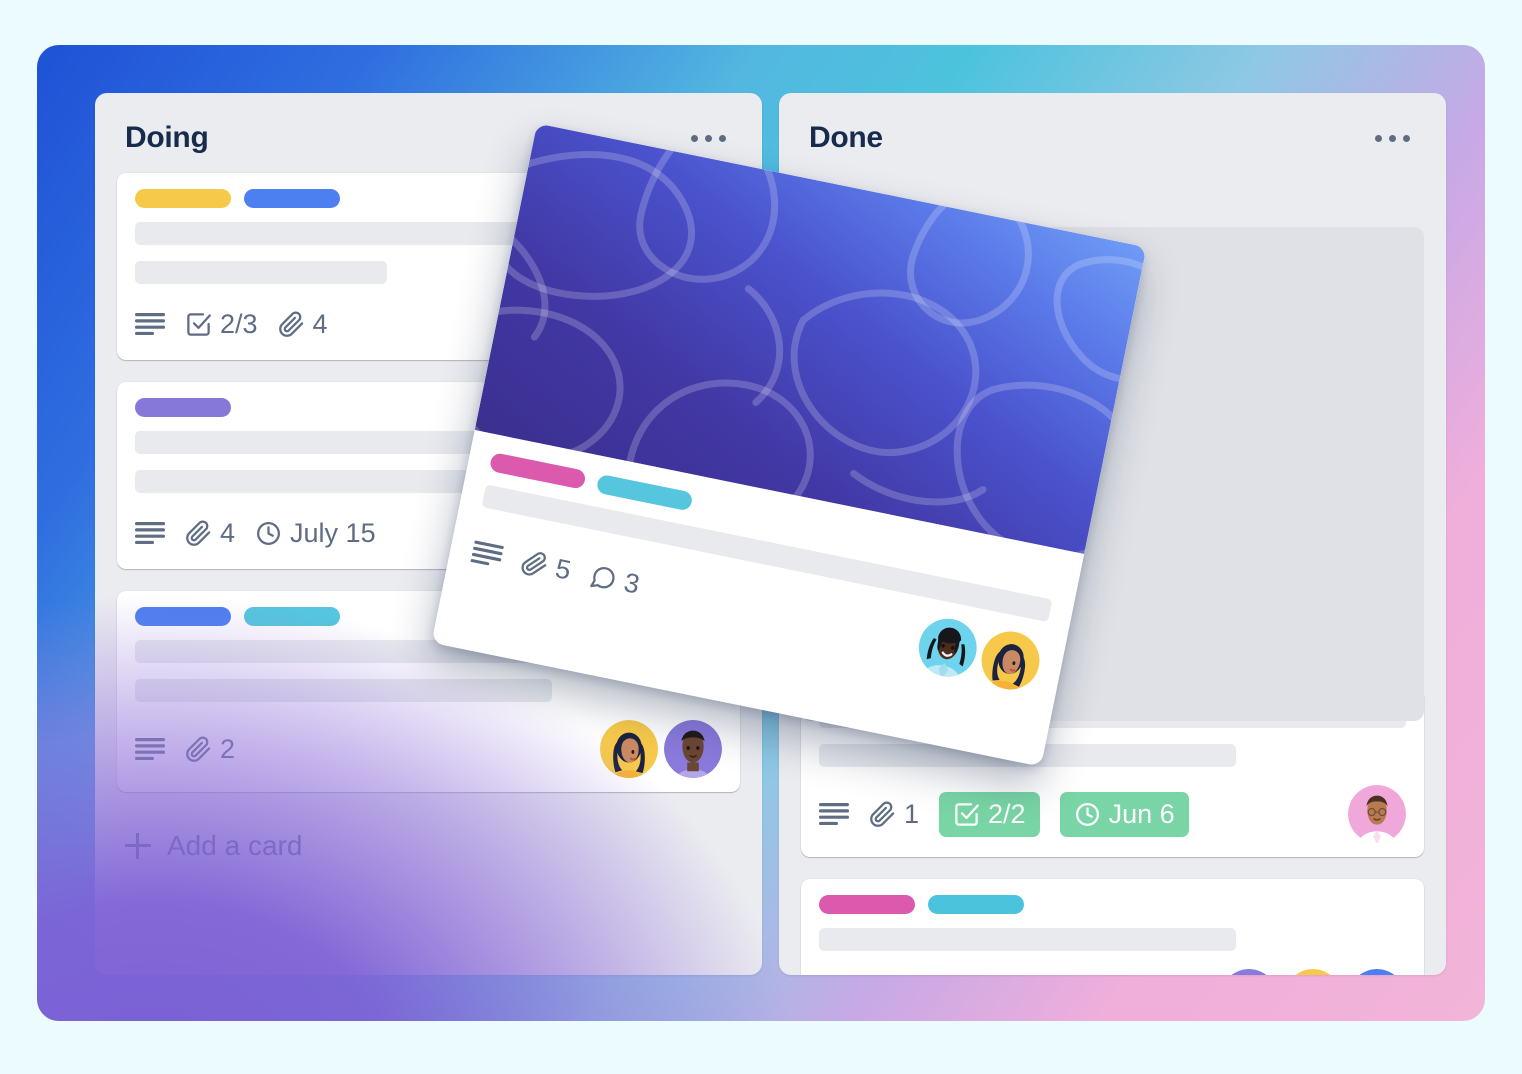 The width and height of the screenshot is (1522, 1074). I want to click on list-header-done: Done, so click(1112, 133).